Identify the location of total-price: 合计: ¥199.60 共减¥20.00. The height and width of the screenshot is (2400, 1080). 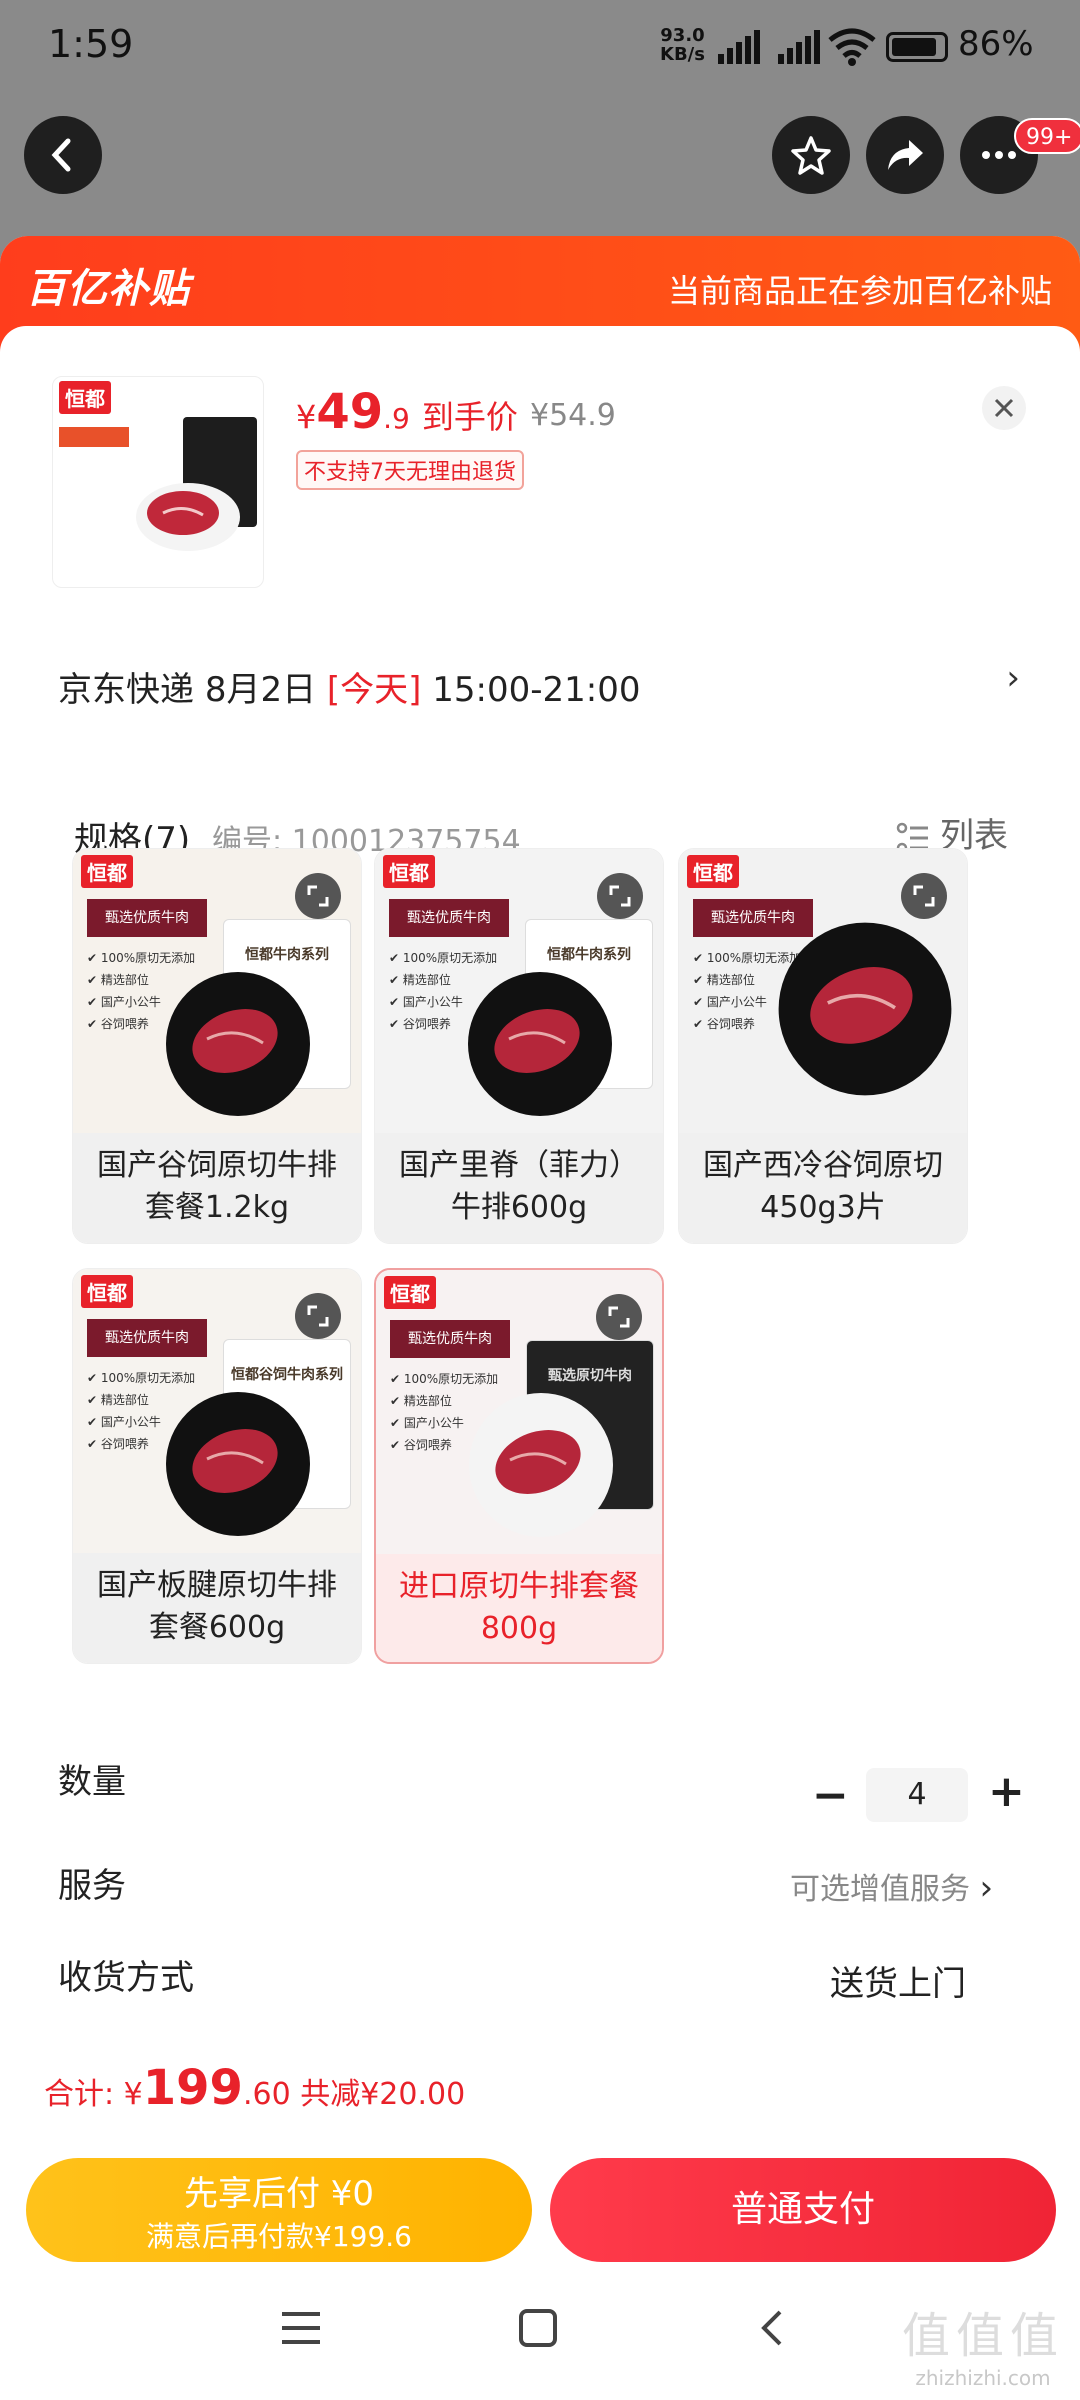
(255, 2088).